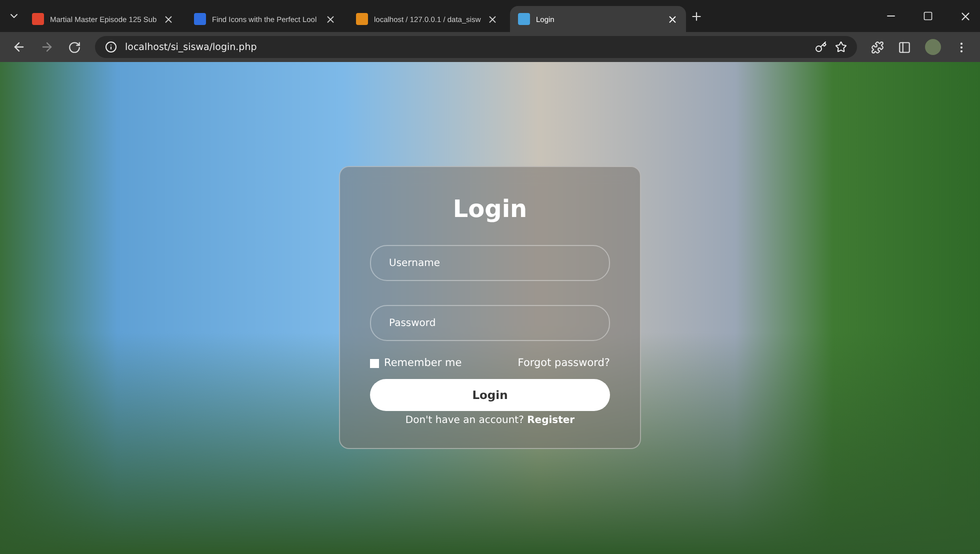 The width and height of the screenshot is (980, 554). I want to click on reload-icon, so click(74, 47).